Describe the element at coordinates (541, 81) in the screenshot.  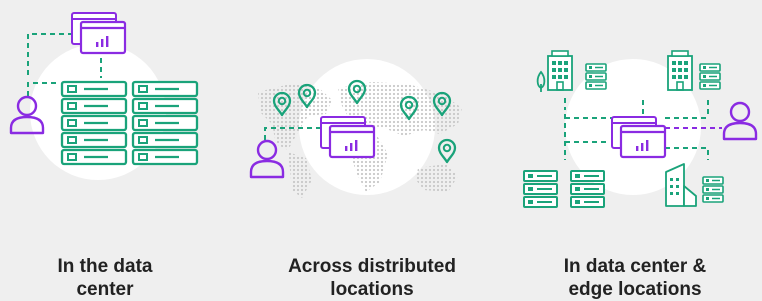
I see `tree-icon` at that location.